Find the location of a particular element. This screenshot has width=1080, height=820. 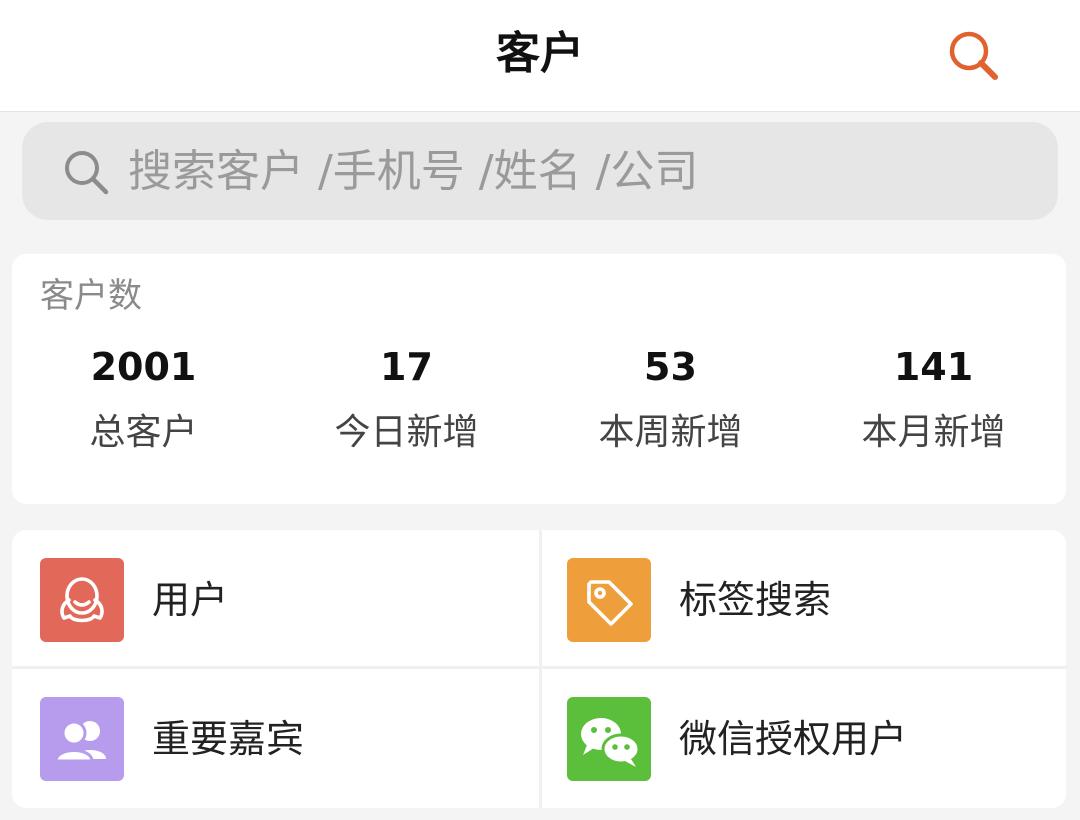

stat-label: 本月新增 is located at coordinates (933, 432).